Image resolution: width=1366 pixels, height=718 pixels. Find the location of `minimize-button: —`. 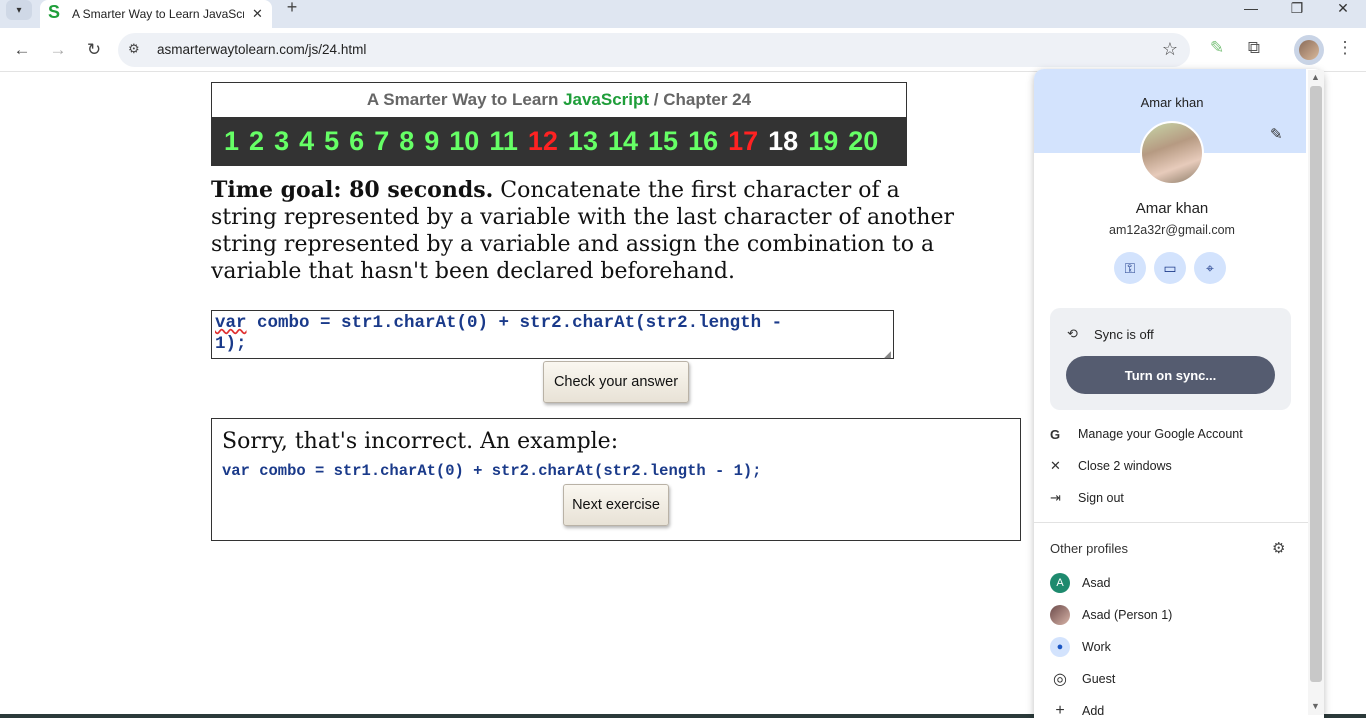

minimize-button: — is located at coordinates (1251, 8).